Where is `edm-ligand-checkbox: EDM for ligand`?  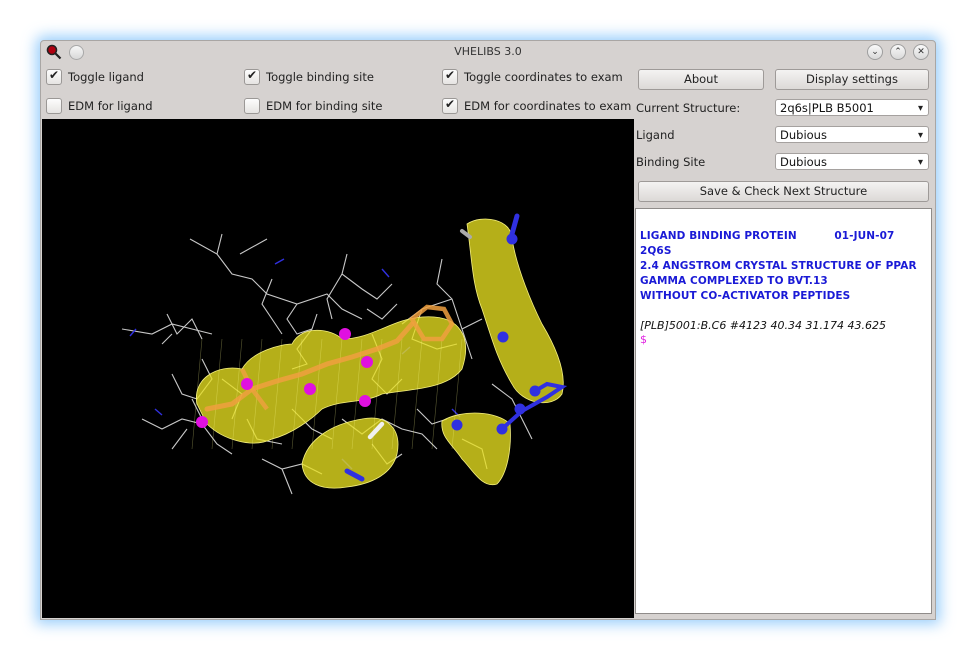
edm-ligand-checkbox: EDM for ligand is located at coordinates (99, 106).